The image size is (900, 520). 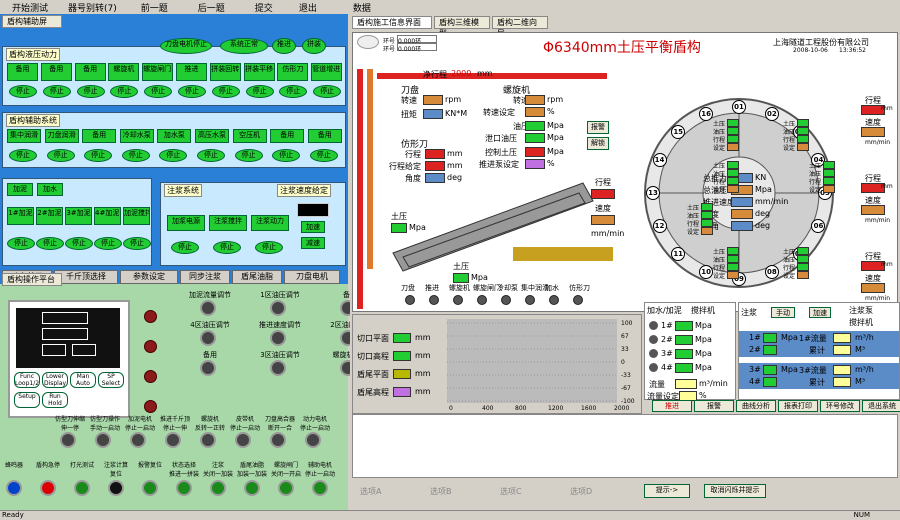 I want to click on ops-tab: 盾构操作平台, so click(x=32, y=279).